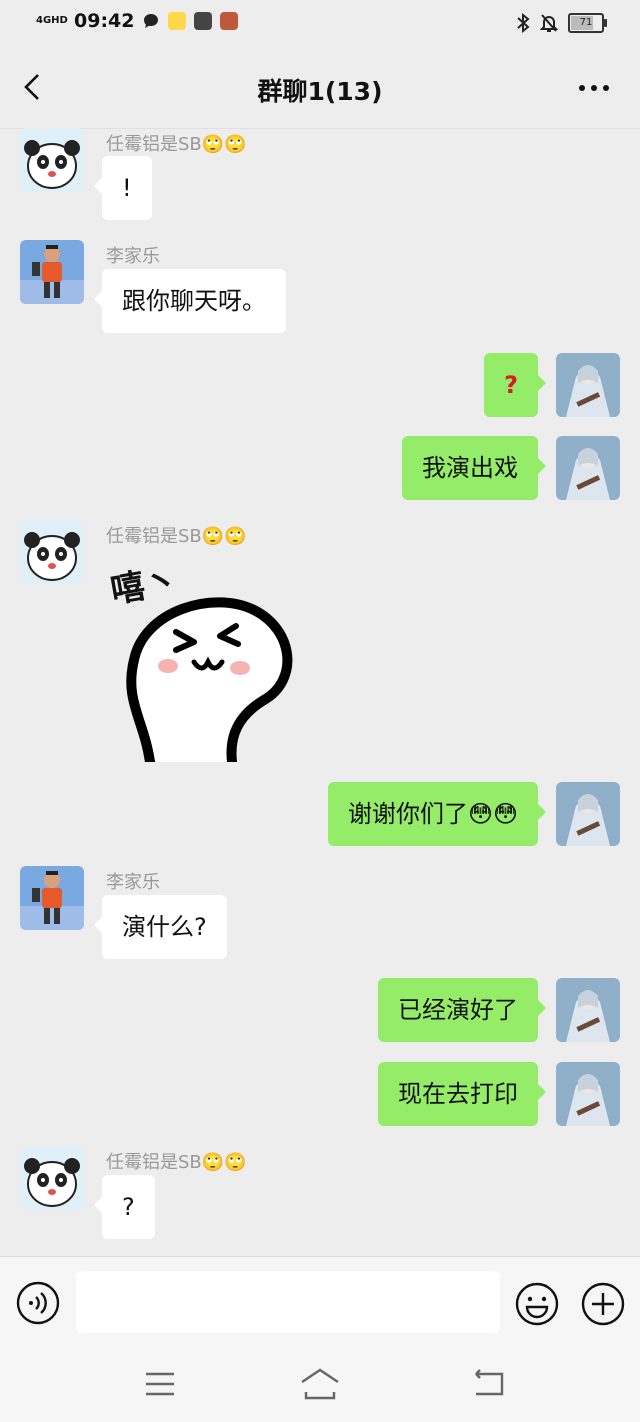  What do you see at coordinates (587, 23) in the screenshot?
I see `battery-indicator: 71` at bounding box center [587, 23].